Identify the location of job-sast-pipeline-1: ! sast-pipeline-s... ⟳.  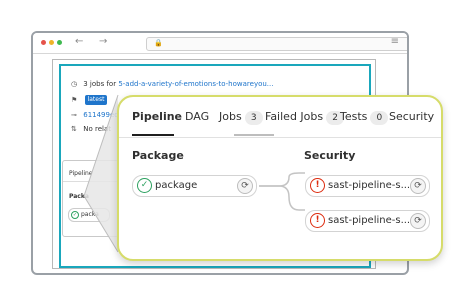
(367, 186).